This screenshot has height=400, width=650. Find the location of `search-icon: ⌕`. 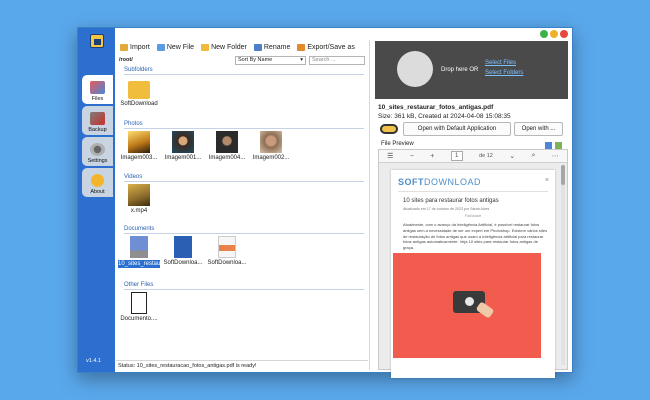

search-icon: ⌕ is located at coordinates (533, 156).